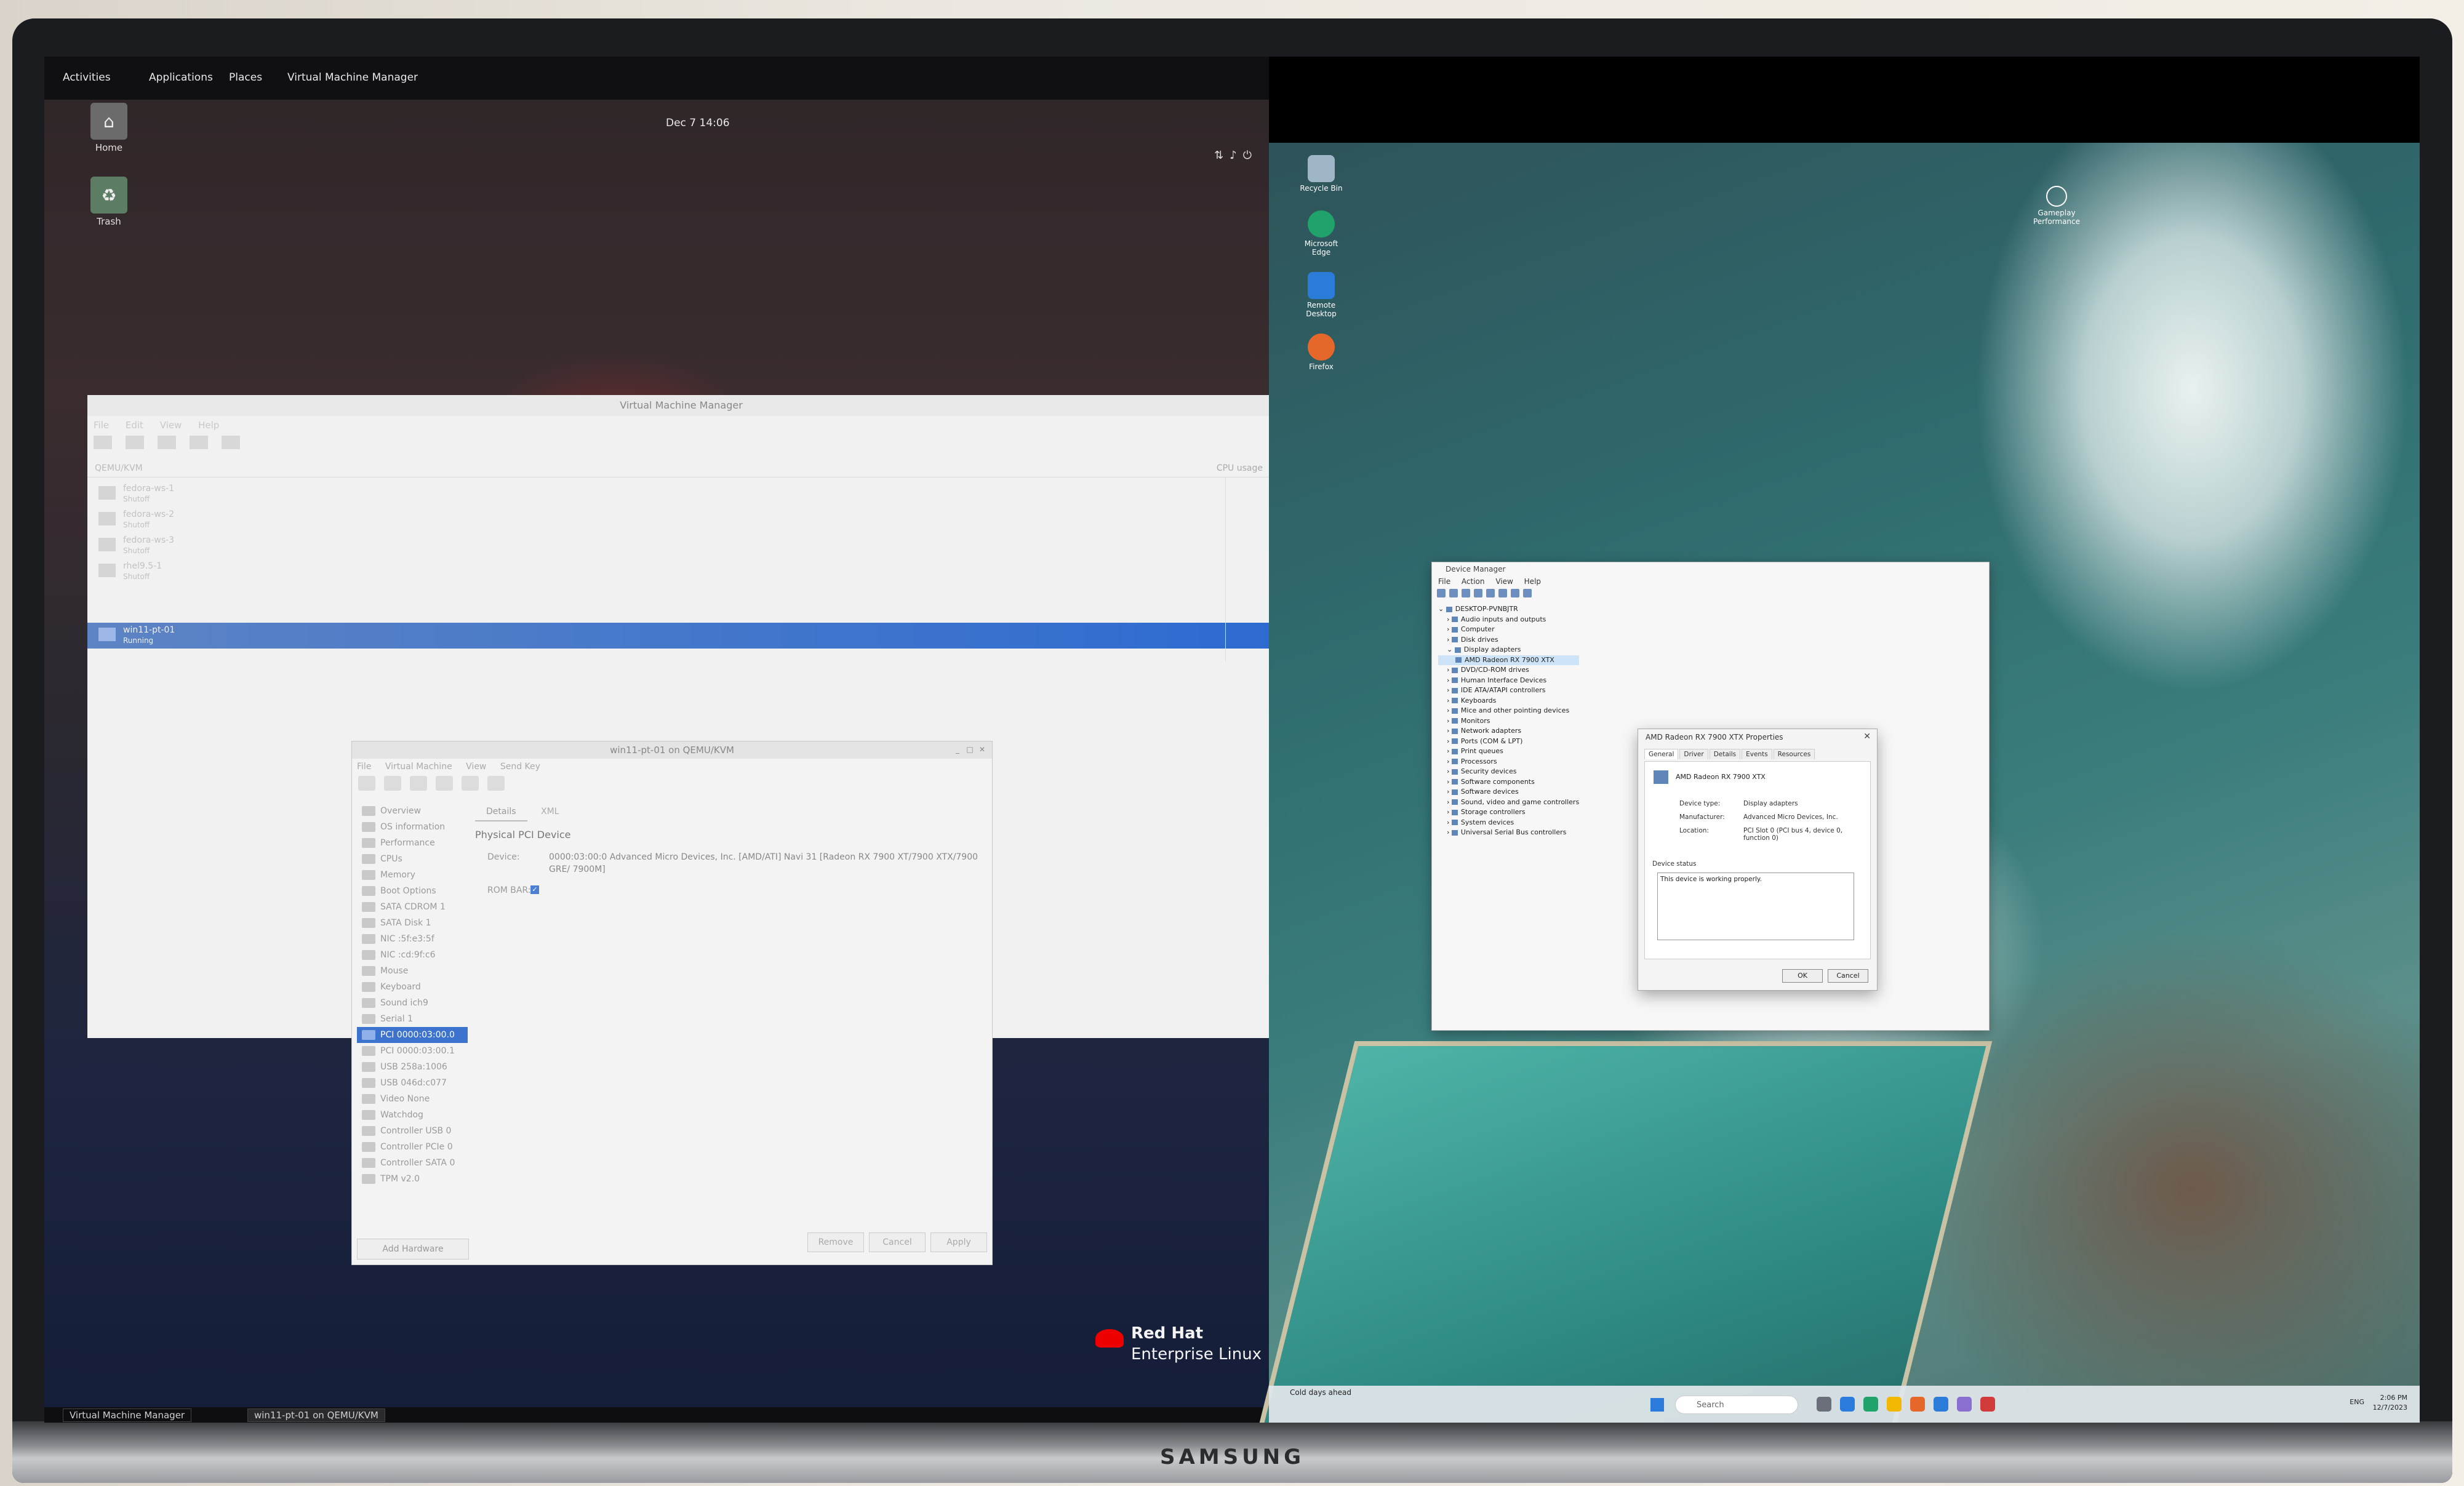 Image resolution: width=2464 pixels, height=1486 pixels. What do you see at coordinates (1802, 976) in the screenshot?
I see `ok-button: OK` at bounding box center [1802, 976].